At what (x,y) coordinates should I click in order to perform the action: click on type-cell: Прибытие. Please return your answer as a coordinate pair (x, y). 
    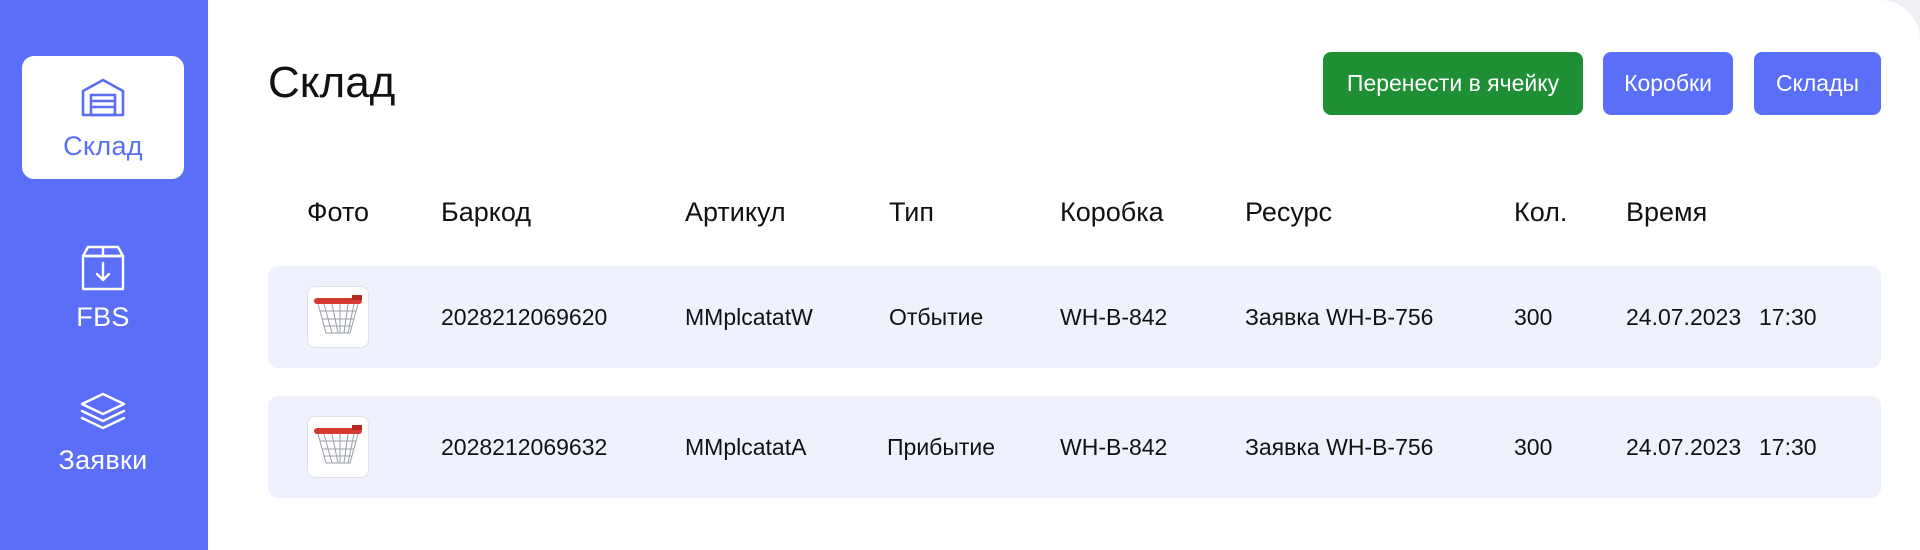
    Looking at the image, I should click on (941, 446).